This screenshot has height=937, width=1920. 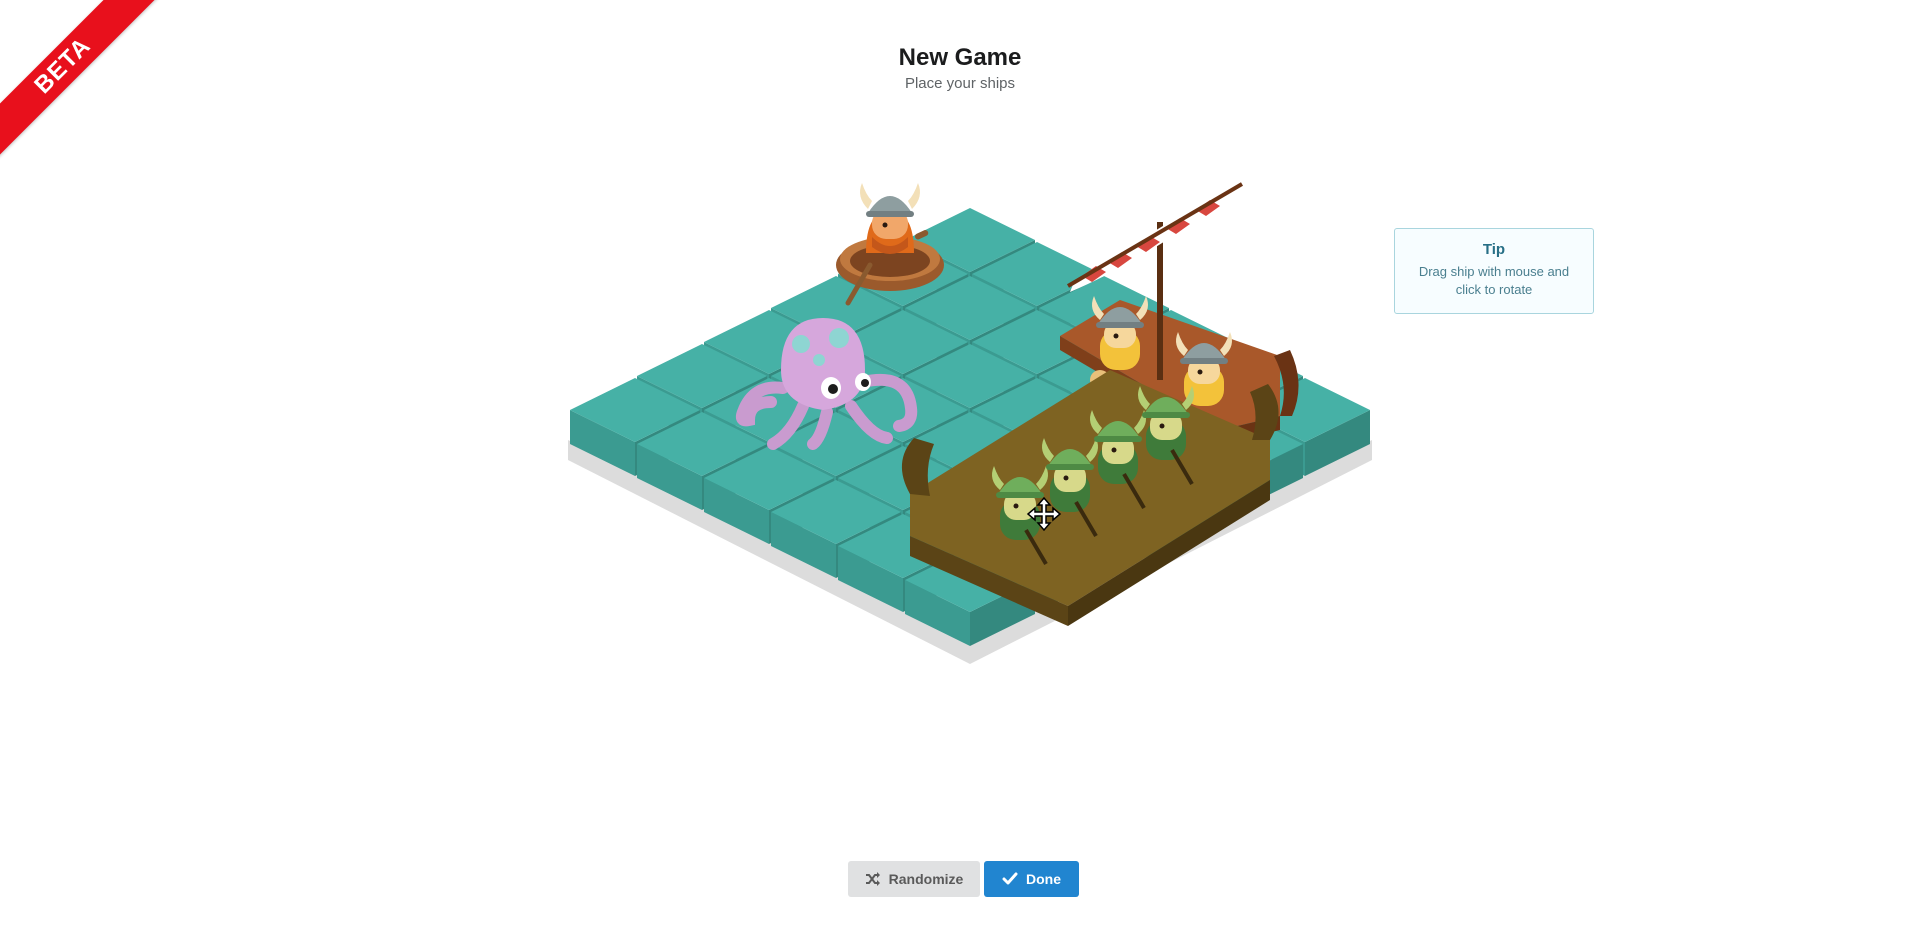 I want to click on randomize-label: Randomize, so click(x=926, y=879).